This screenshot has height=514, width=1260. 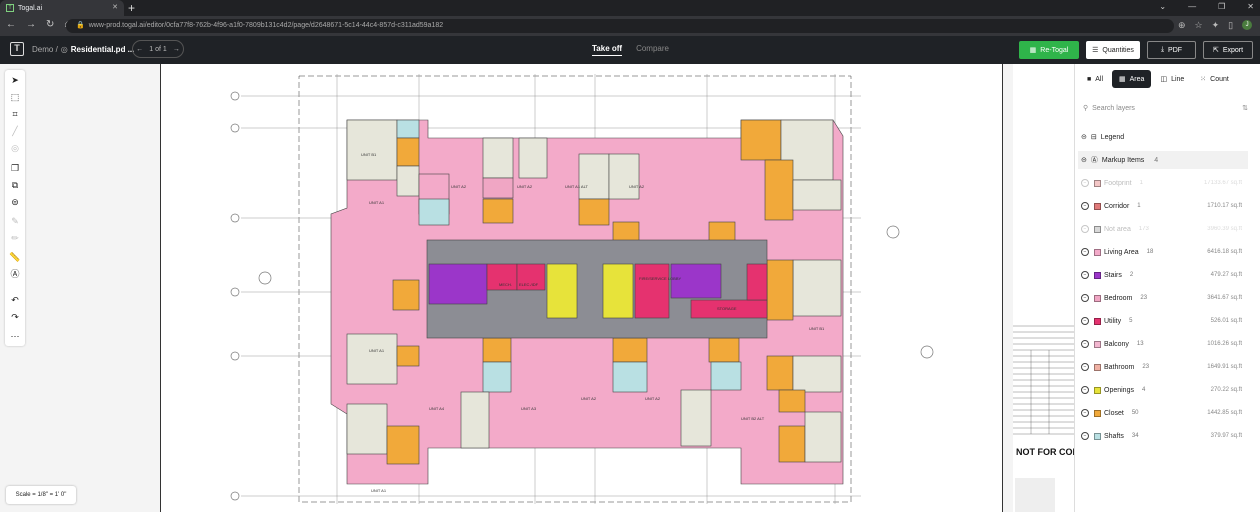 I want to click on reload-icon: ↻, so click(x=50, y=24).